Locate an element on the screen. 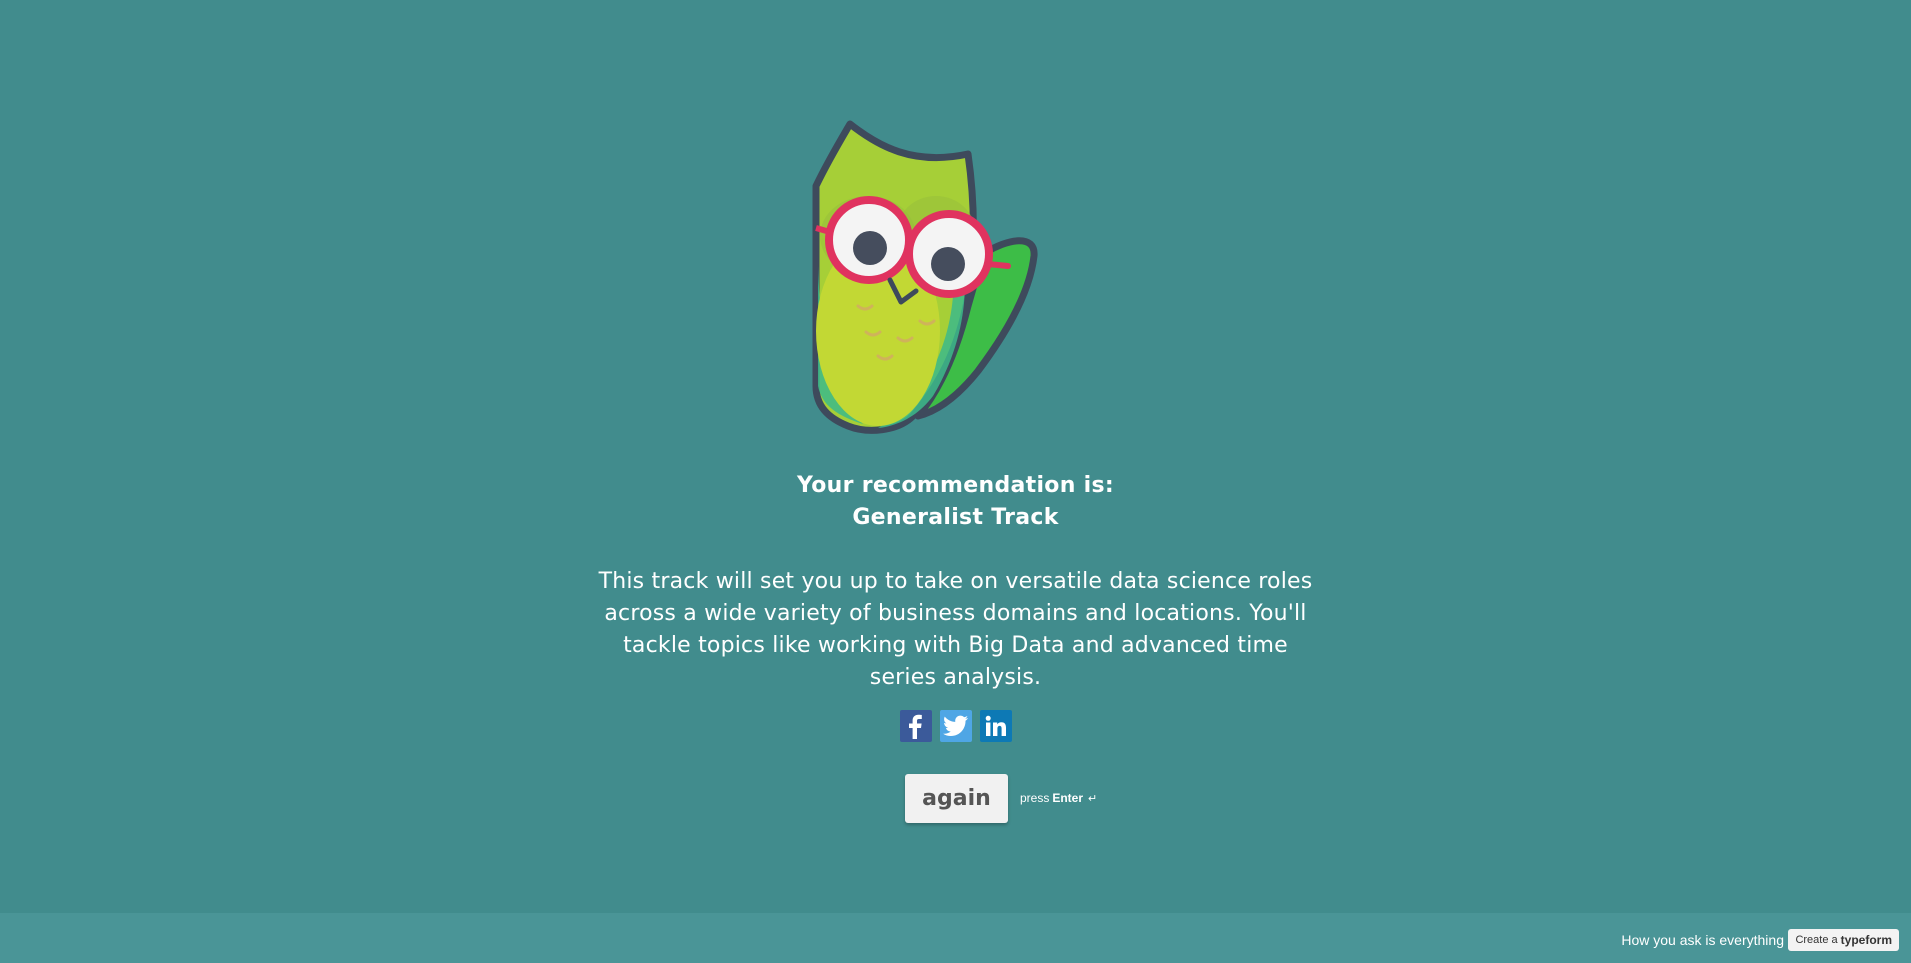 This screenshot has height=963, width=1911. hint-key-text: Enter is located at coordinates (1068, 798).